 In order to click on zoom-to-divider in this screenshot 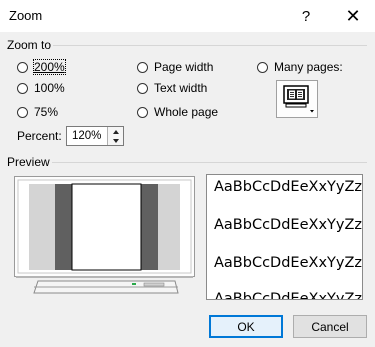, I will do `click(210, 45)`.